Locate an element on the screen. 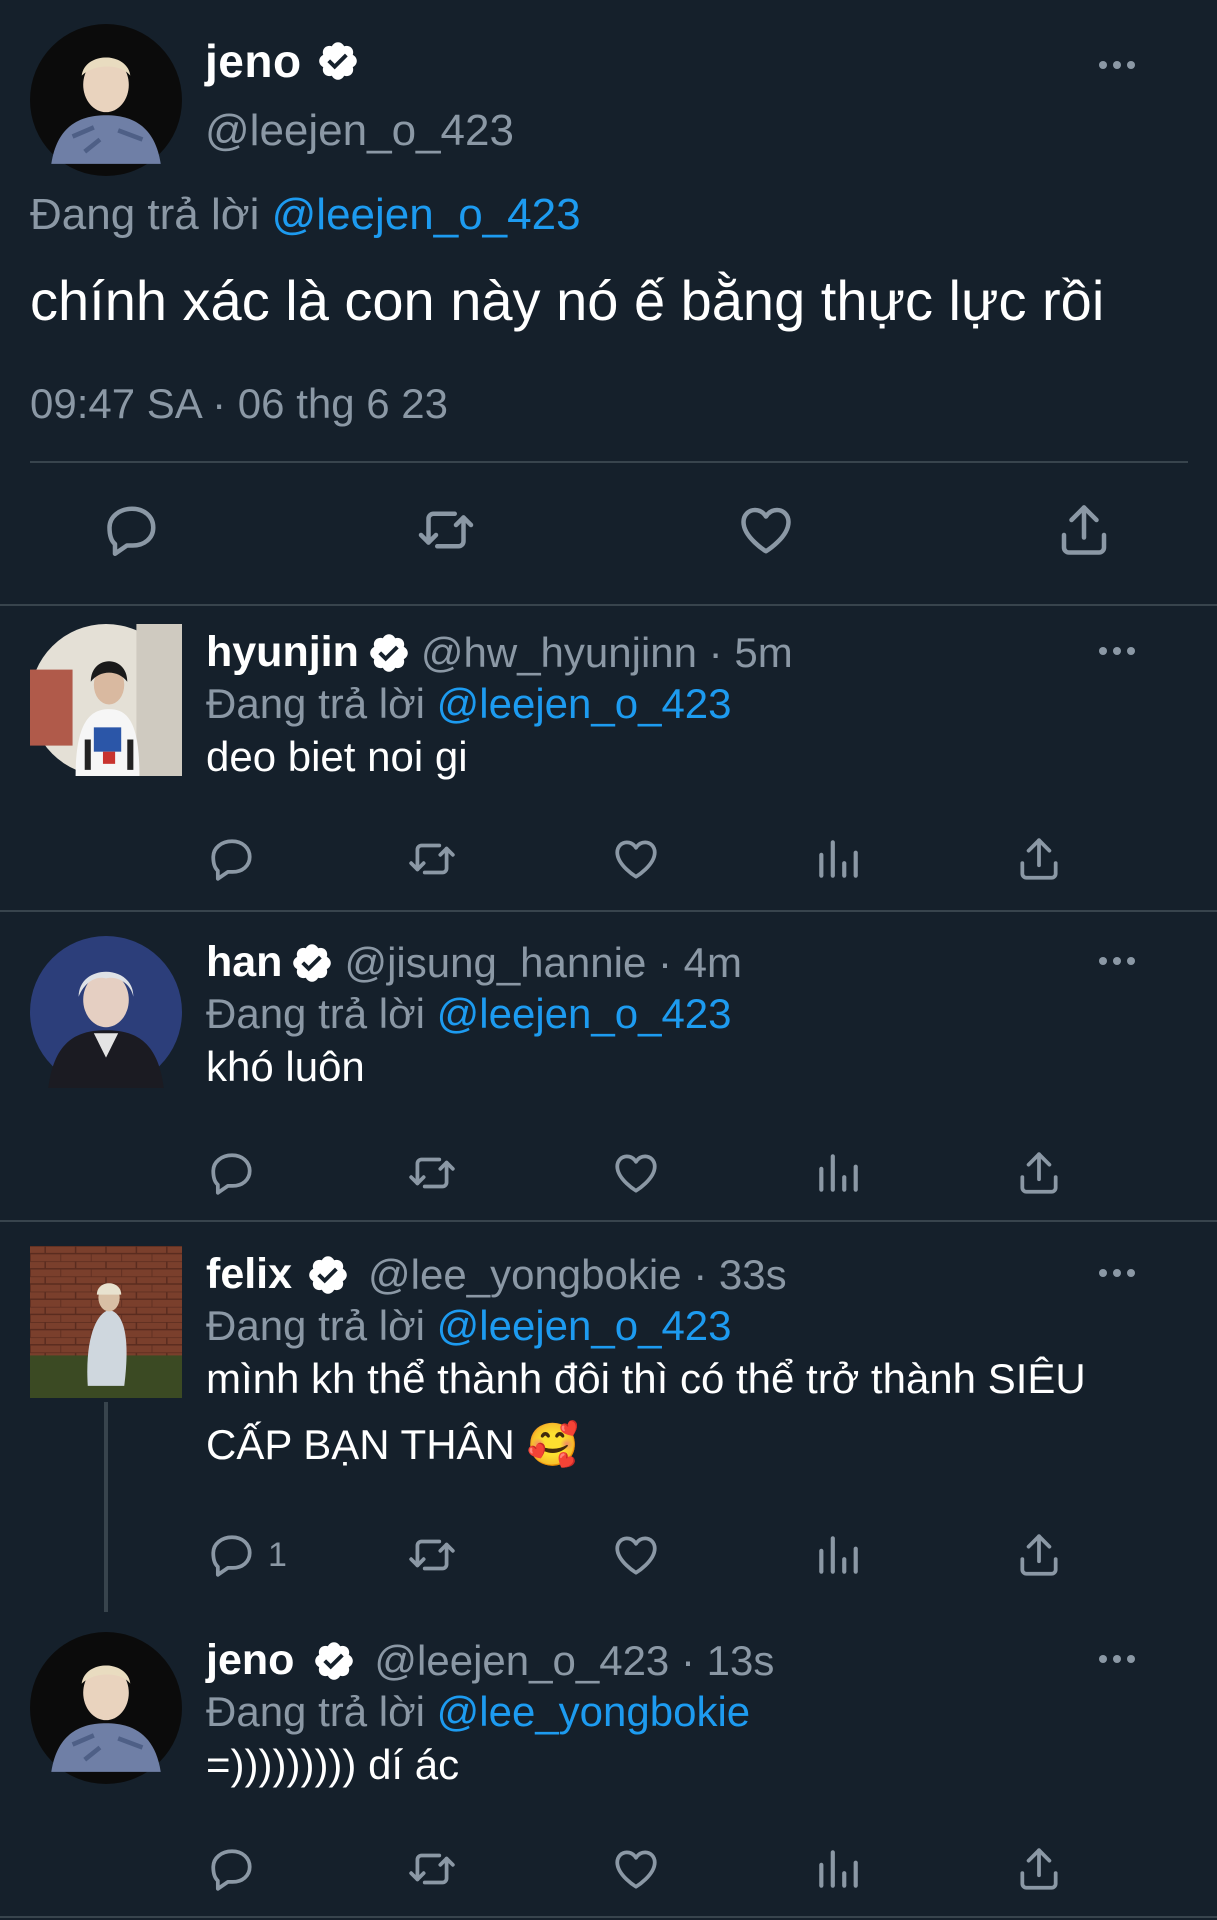 Image resolution: width=1217 pixels, height=1920 pixels. action-bar is located at coordinates (608, 535).